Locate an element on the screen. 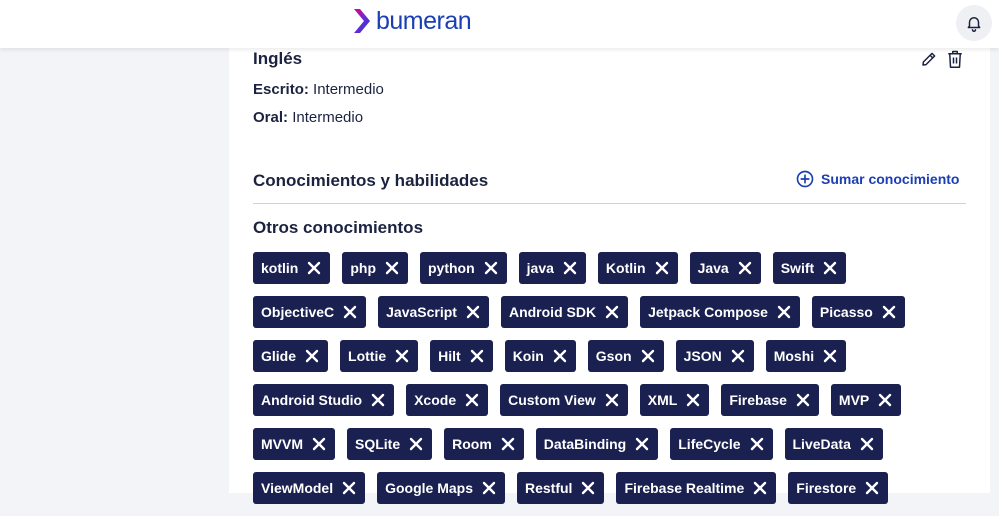 Image resolution: width=999 pixels, height=516 pixels. skill-chip-label: SQLite is located at coordinates (378, 444).